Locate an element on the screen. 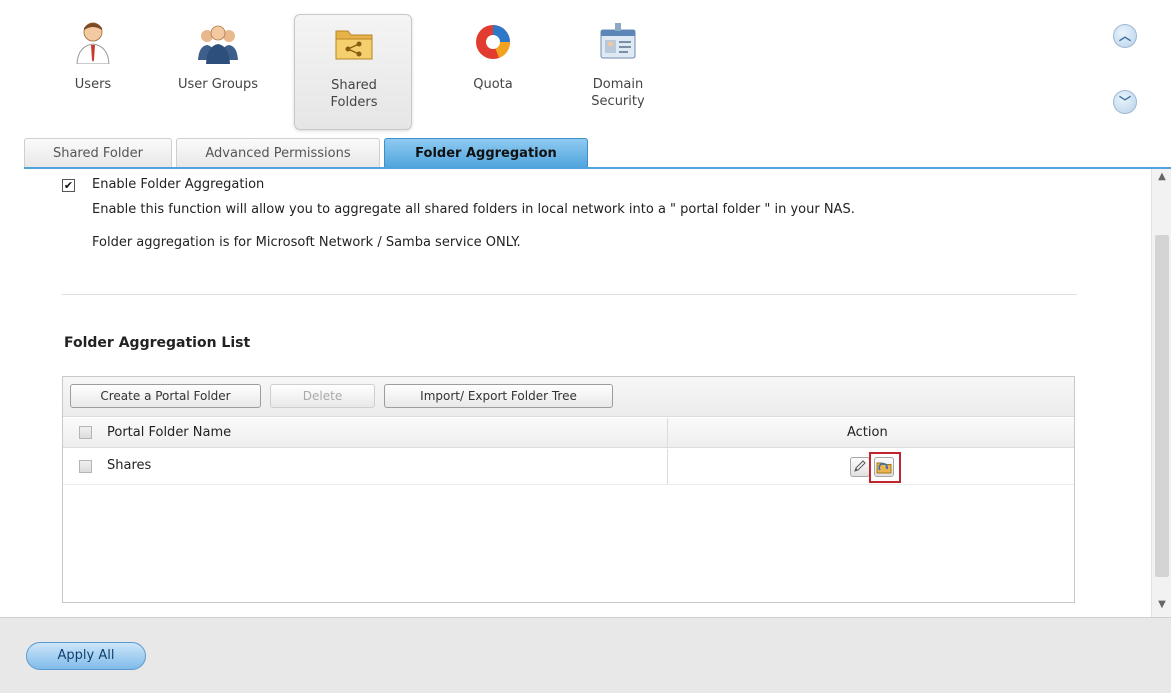  tab-folder-aggregation: Folder Aggregation is located at coordinates (486, 153).